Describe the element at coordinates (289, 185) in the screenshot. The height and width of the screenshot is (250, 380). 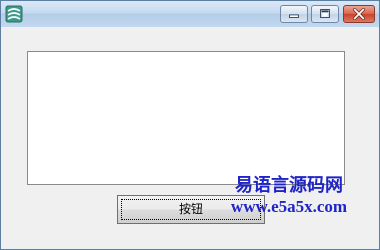
I see `watermark-title: 易语言源码网` at that location.